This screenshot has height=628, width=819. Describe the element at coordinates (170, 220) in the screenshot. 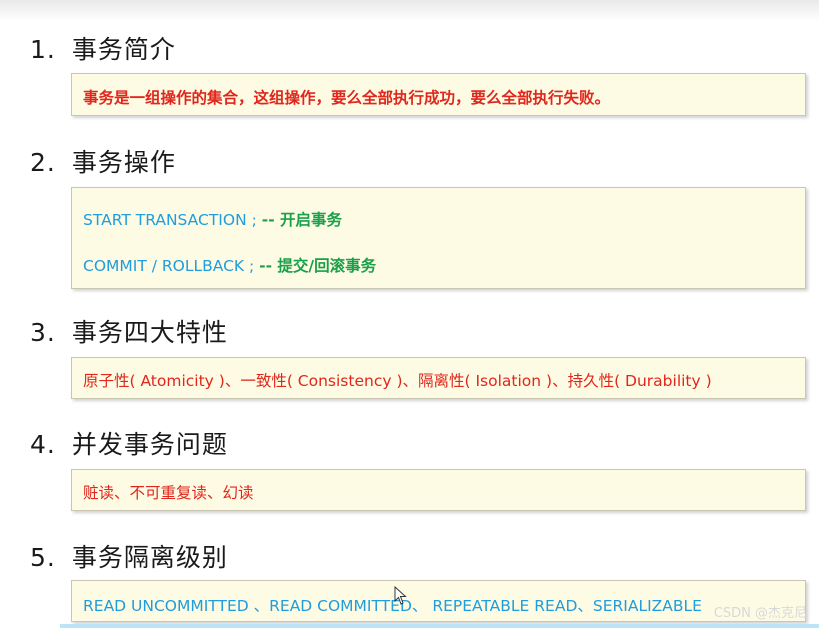

I see `sql-start-transaction: START TRANSACTION ;` at that location.